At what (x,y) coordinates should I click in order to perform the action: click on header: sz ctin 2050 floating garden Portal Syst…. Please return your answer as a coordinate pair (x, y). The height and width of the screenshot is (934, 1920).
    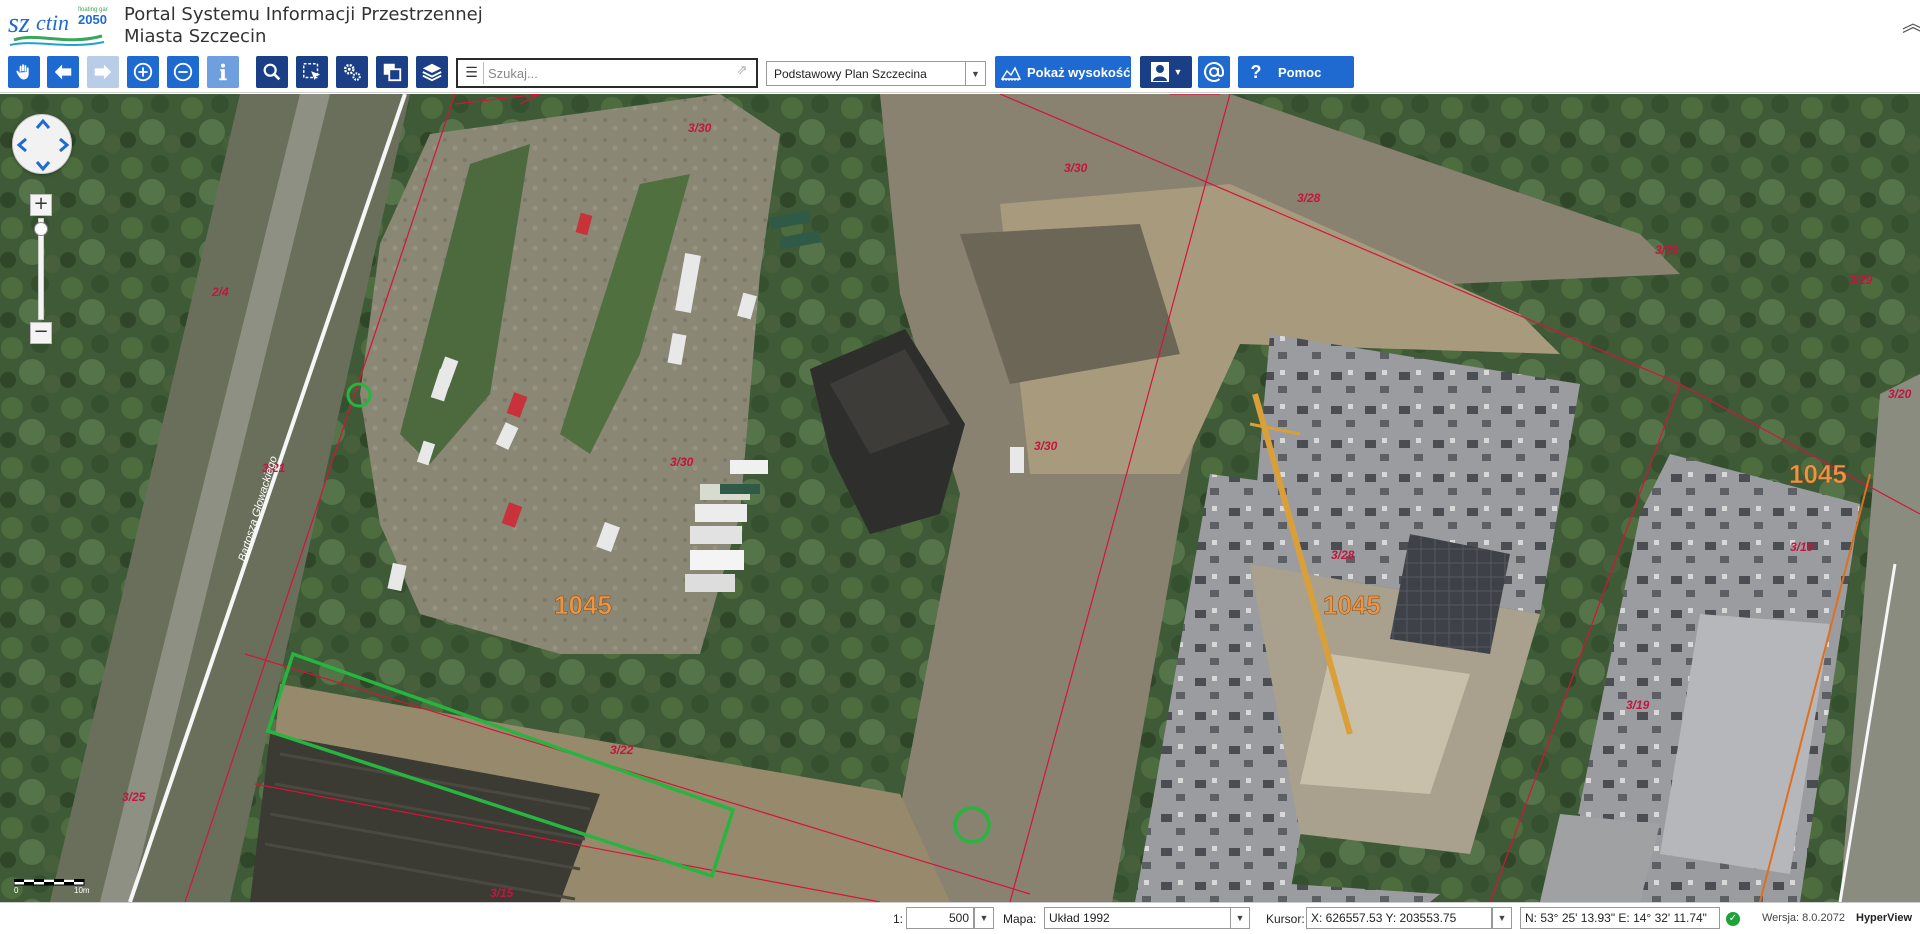
    Looking at the image, I should click on (960, 46).